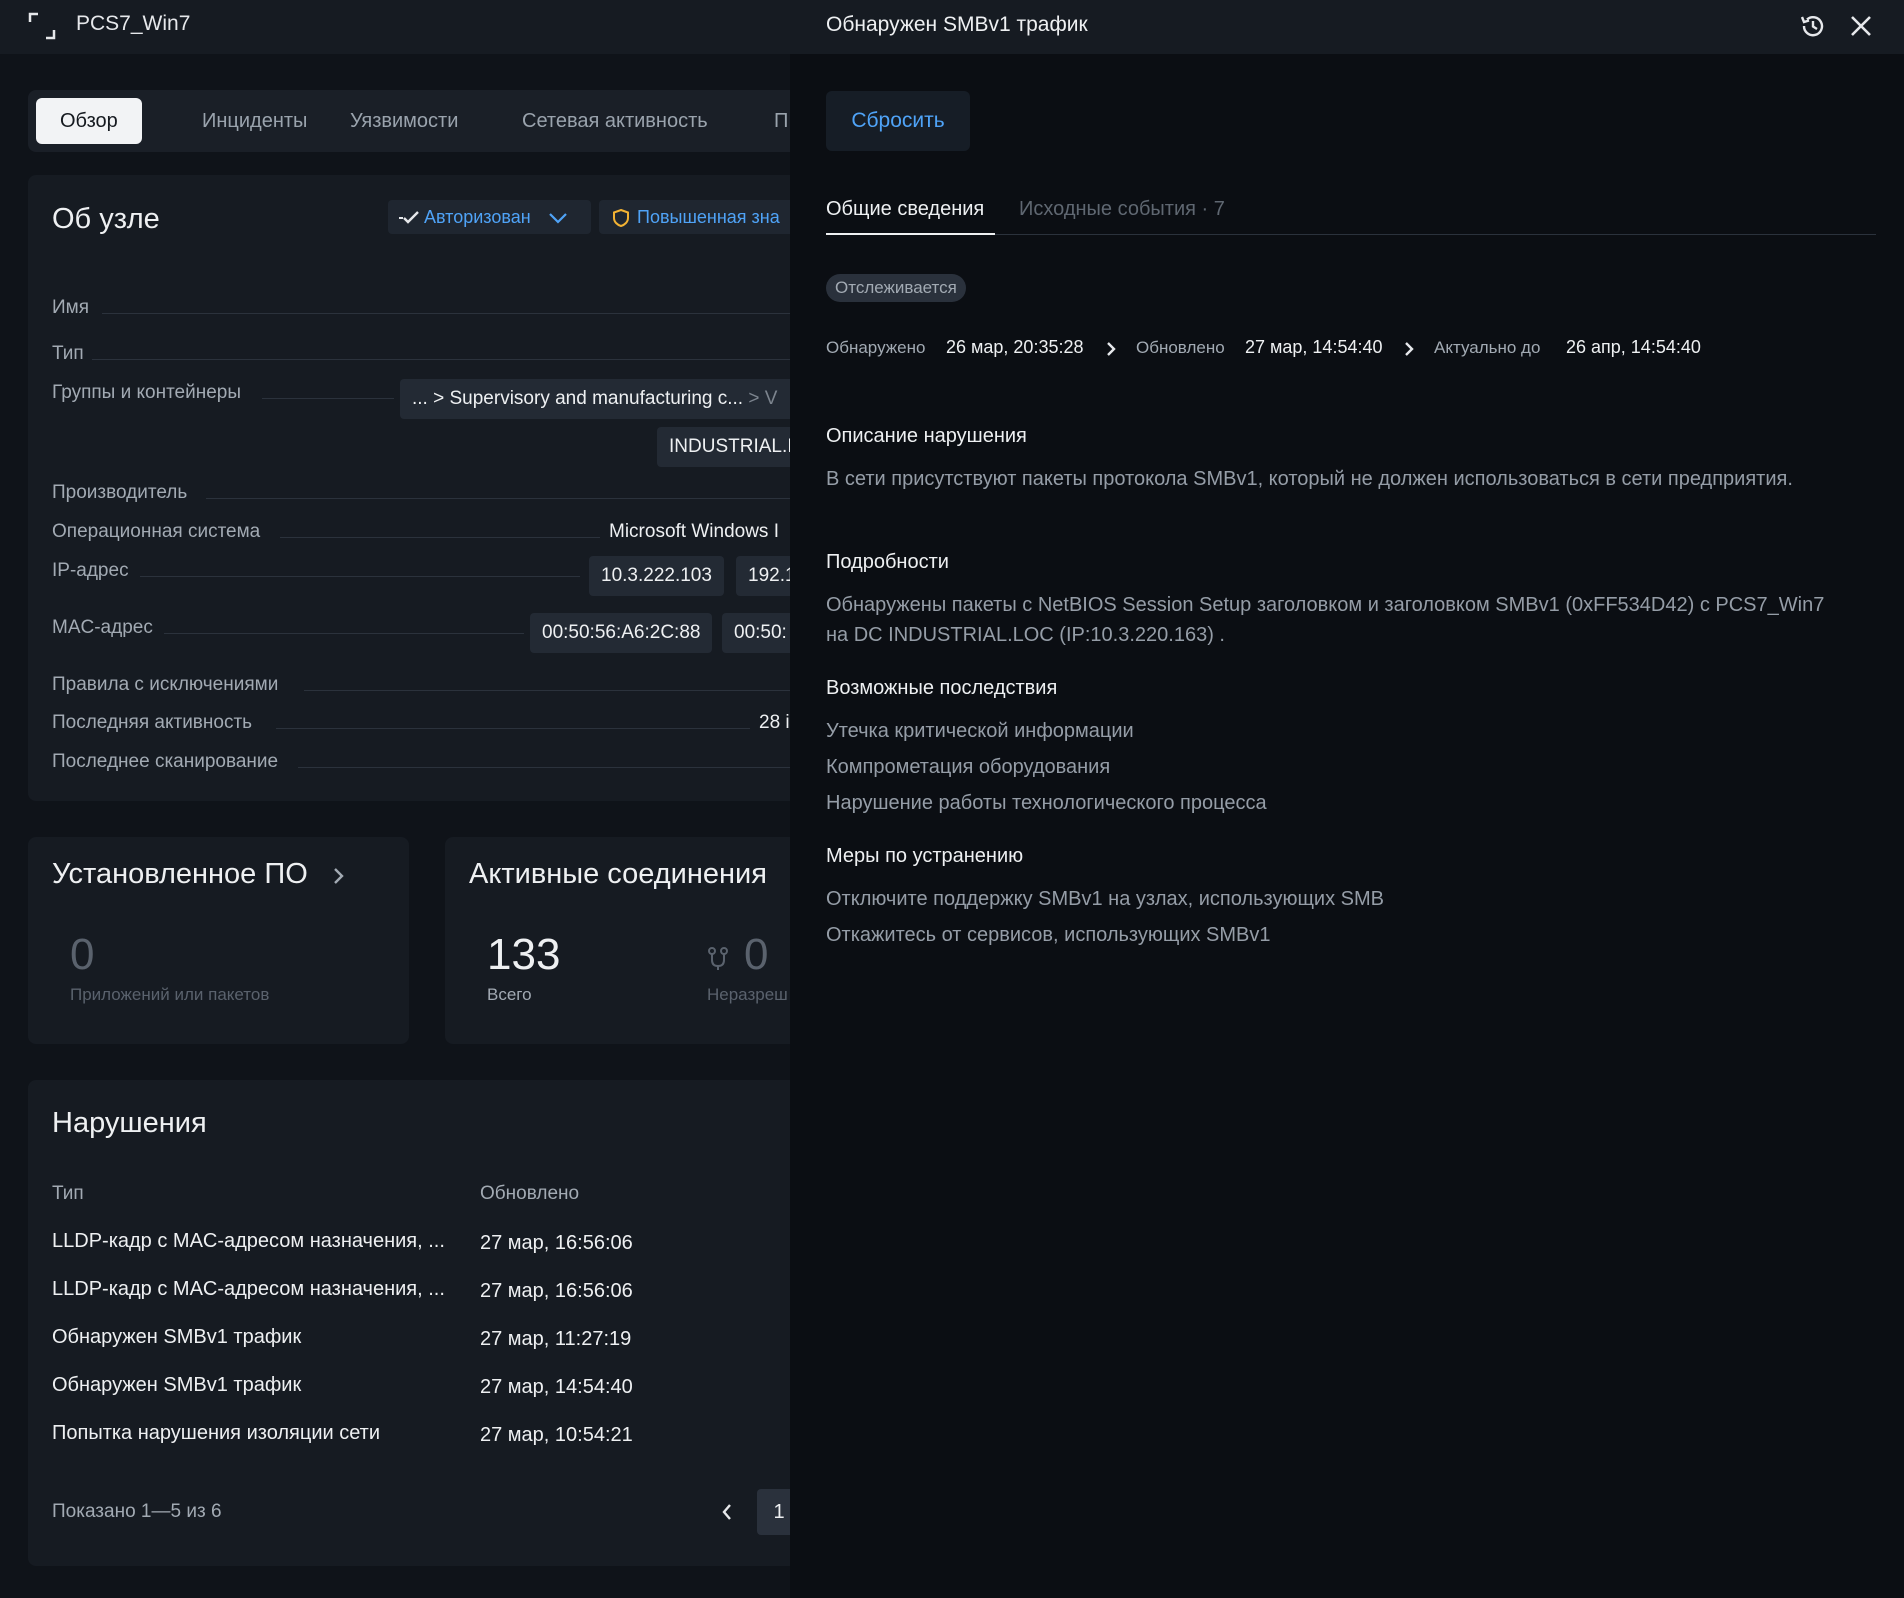 The width and height of the screenshot is (1904, 1598). Describe the element at coordinates (876, 347) in the screenshot. I see `detected-label: Обнаружено` at that location.